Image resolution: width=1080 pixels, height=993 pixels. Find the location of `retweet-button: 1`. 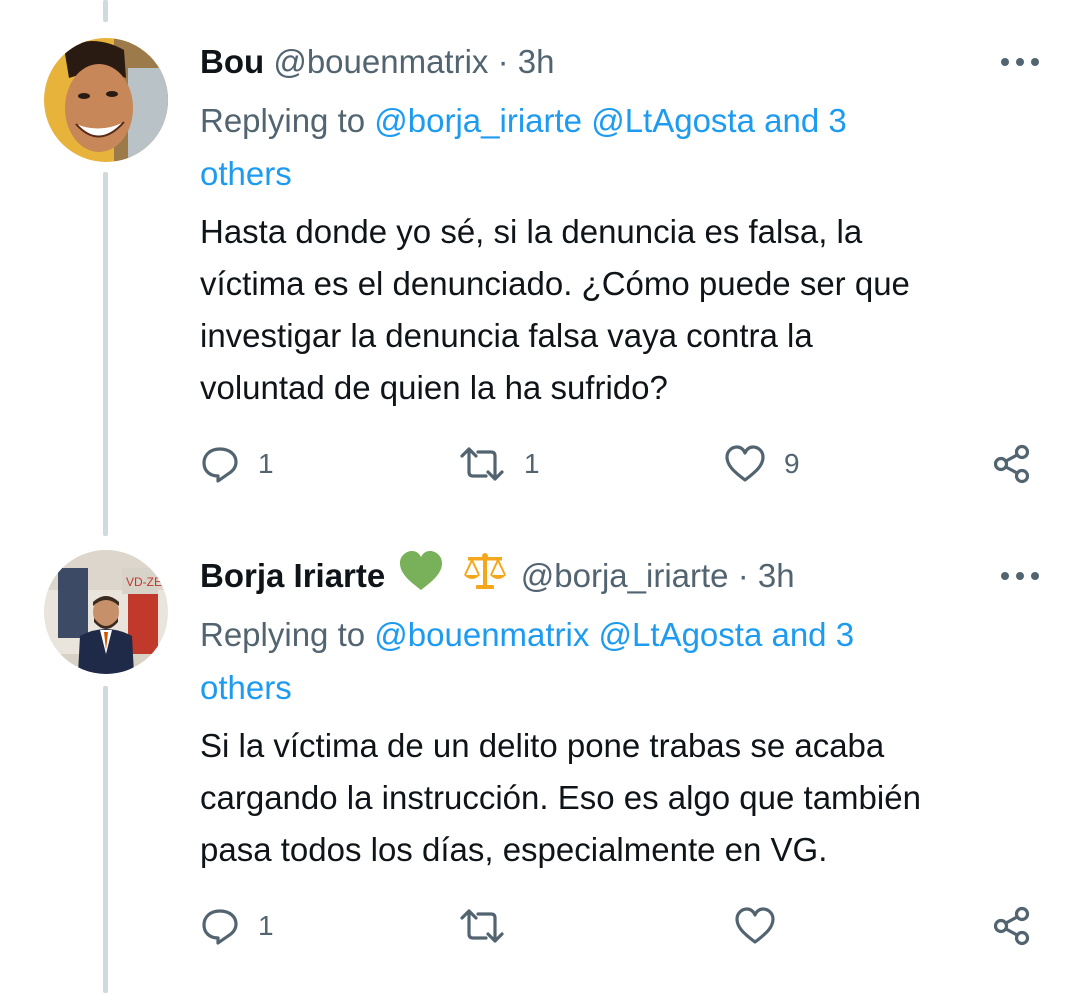

retweet-button: 1 is located at coordinates (499, 464).